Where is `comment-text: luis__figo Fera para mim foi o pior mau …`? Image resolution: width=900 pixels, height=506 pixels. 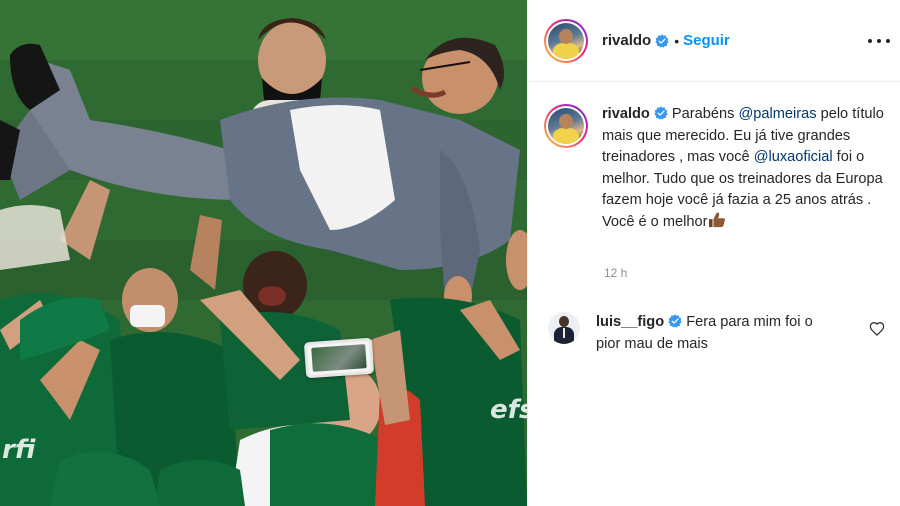 comment-text: luis__figo Fera para mim foi o pior mau … is located at coordinates (718, 333).